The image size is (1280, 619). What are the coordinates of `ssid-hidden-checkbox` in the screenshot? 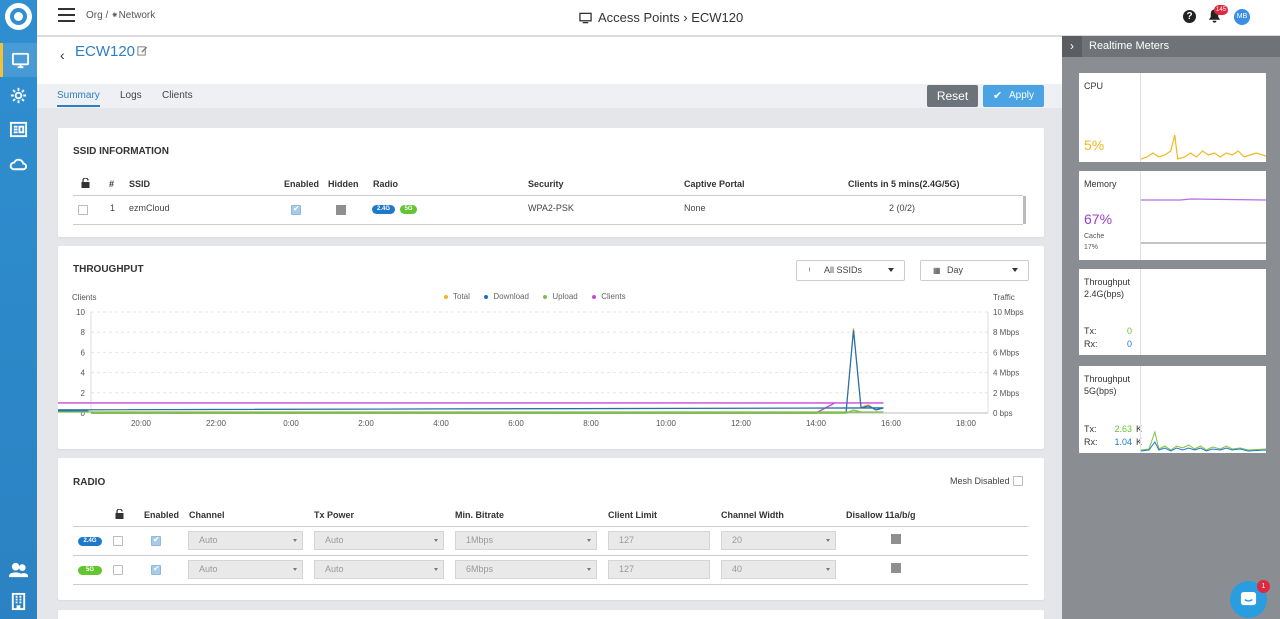 It's located at (341, 210).